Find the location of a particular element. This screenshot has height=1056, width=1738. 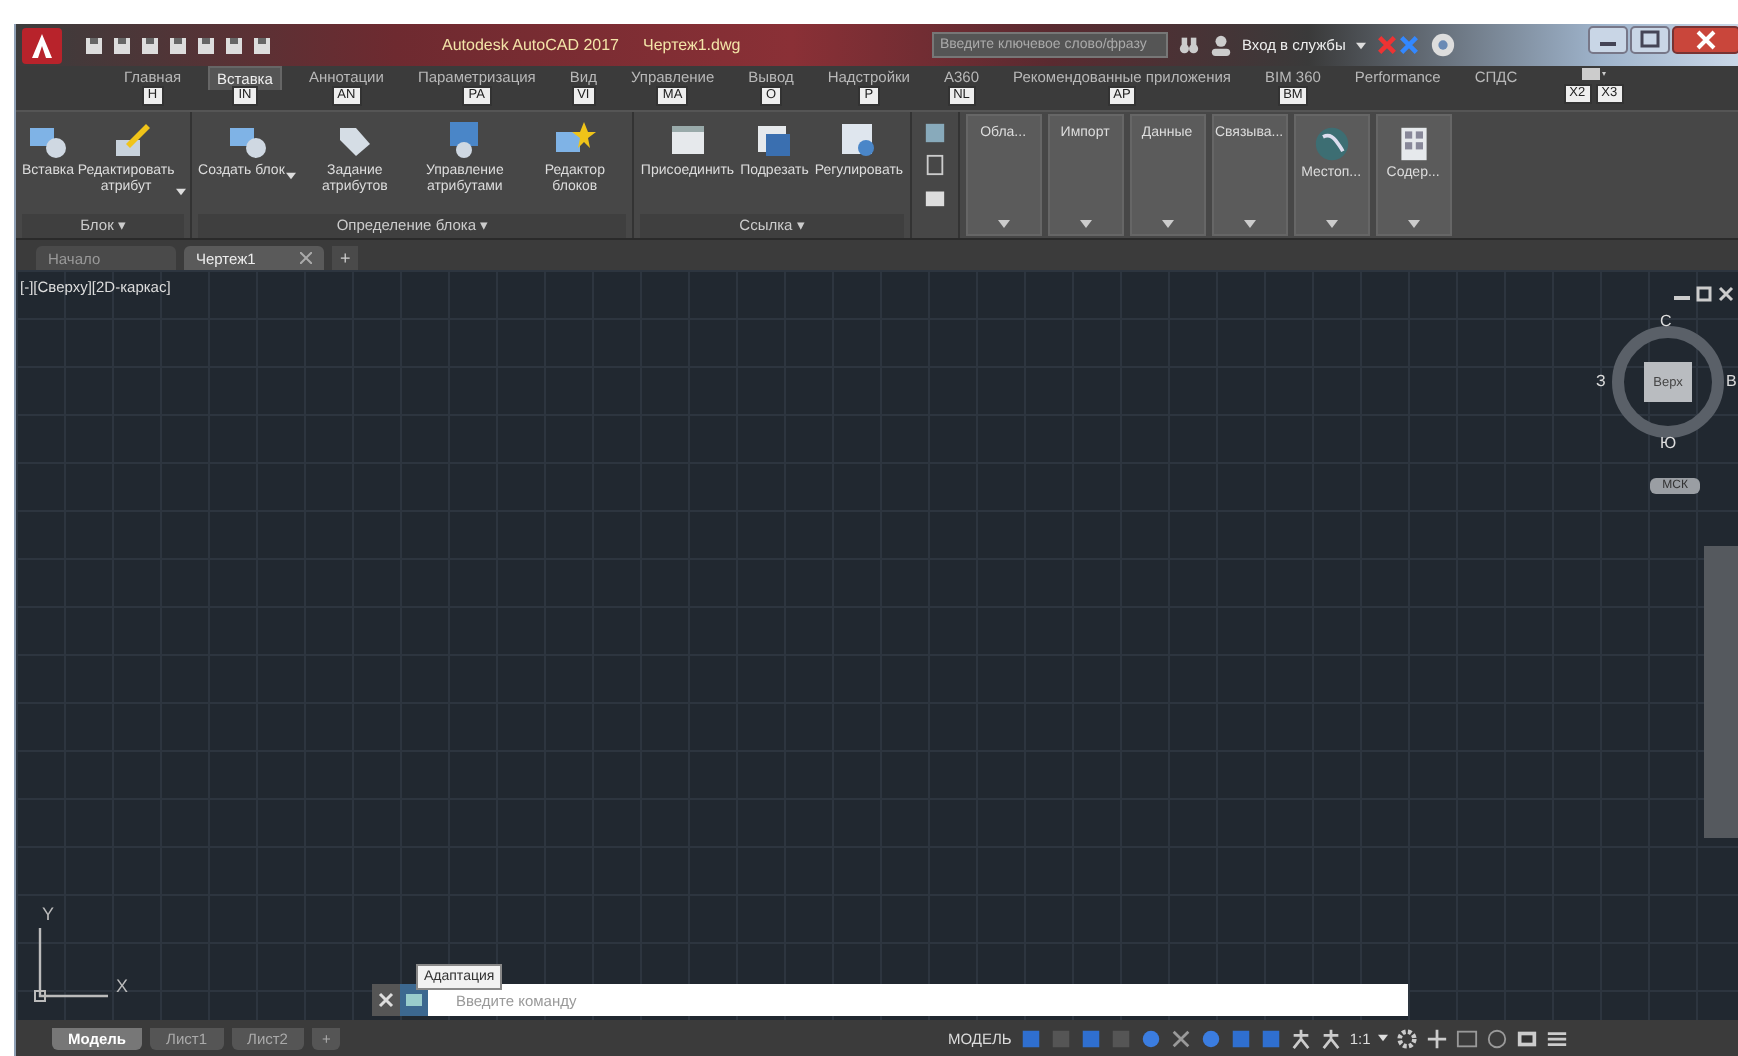

menu-icon is located at coordinates (1557, 1038).